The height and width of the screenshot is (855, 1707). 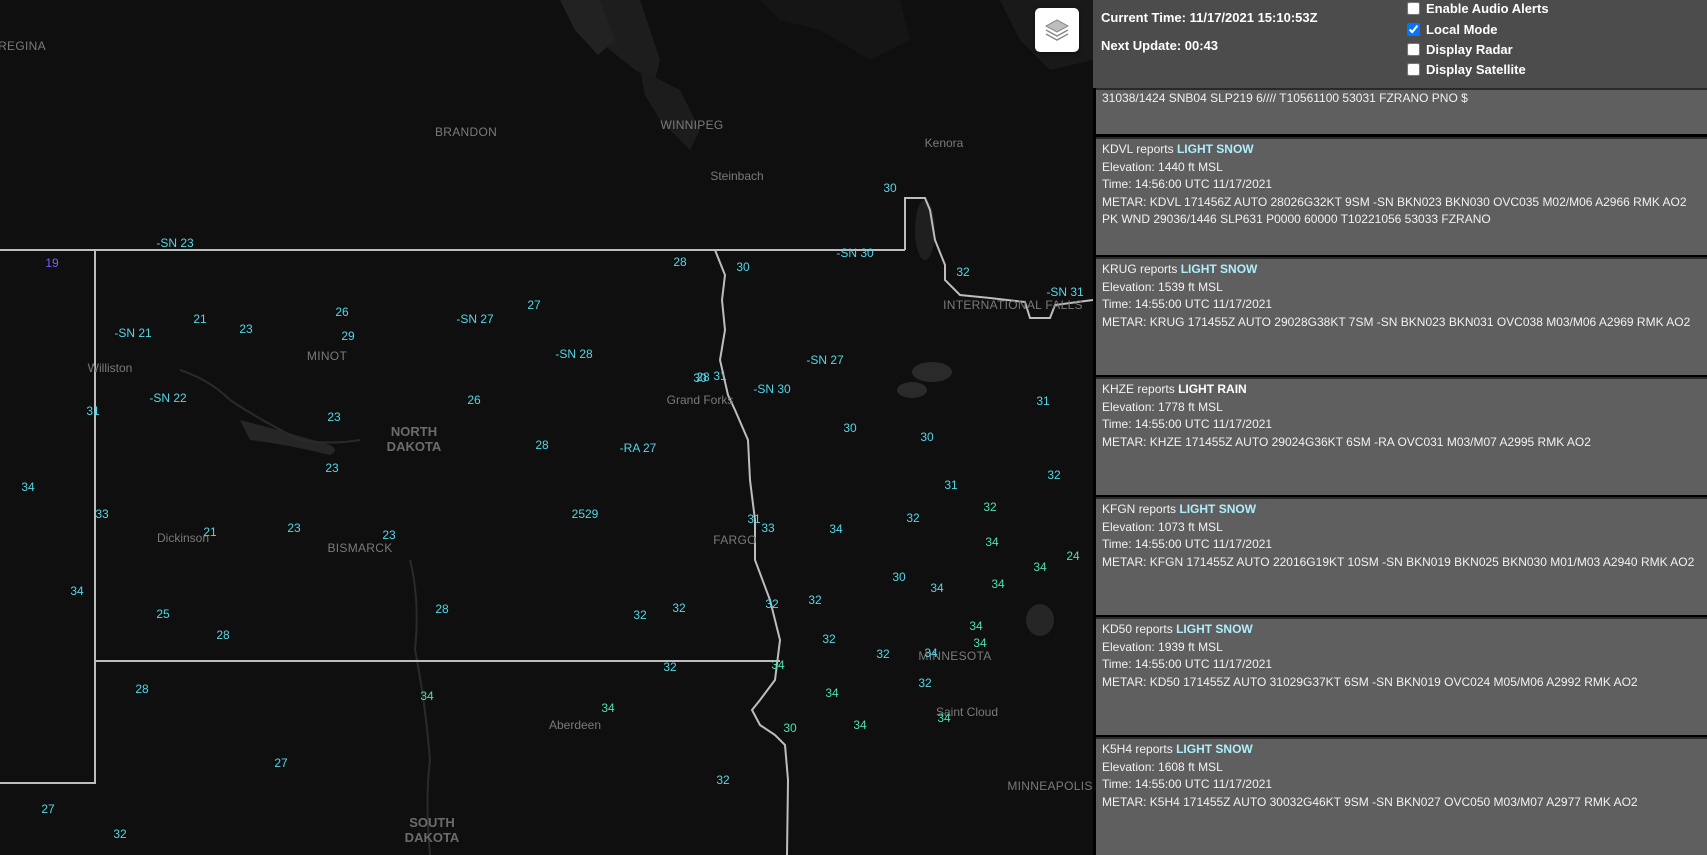 What do you see at coordinates (1413, 49) in the screenshot?
I see `display-radar-checkbox` at bounding box center [1413, 49].